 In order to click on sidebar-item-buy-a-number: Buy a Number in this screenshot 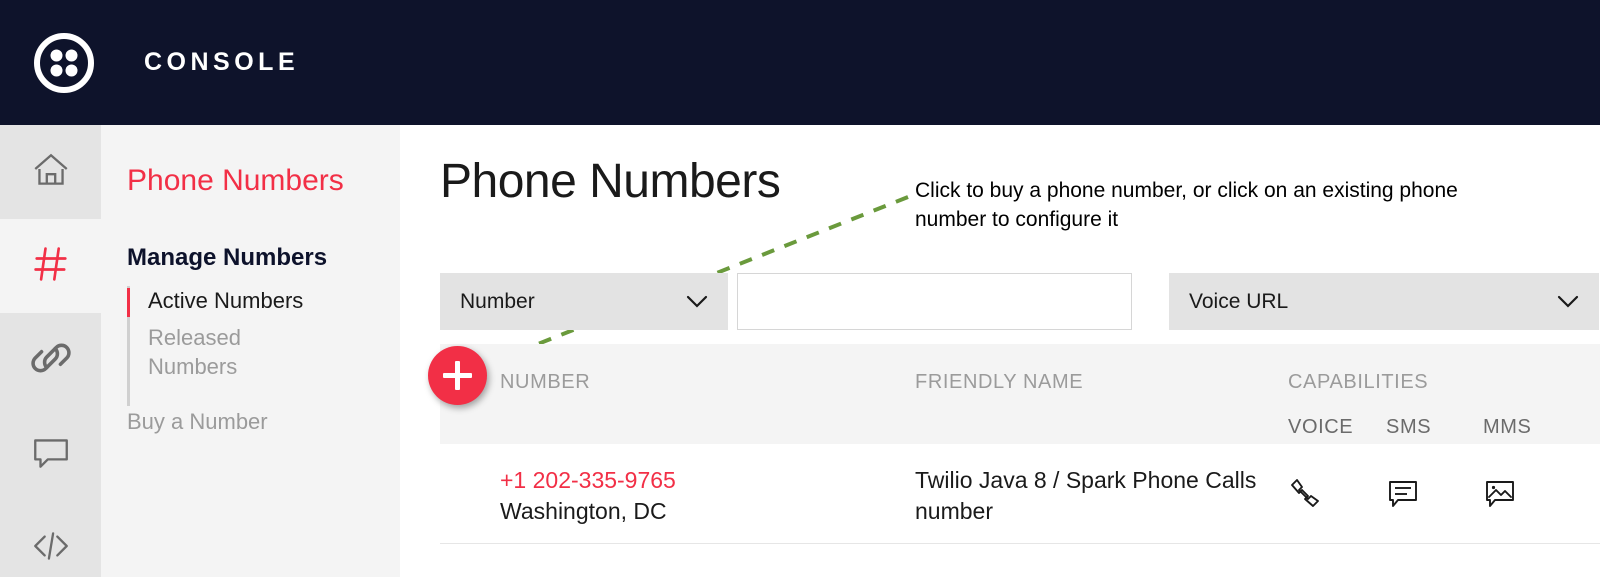, I will do `click(250, 408)`.